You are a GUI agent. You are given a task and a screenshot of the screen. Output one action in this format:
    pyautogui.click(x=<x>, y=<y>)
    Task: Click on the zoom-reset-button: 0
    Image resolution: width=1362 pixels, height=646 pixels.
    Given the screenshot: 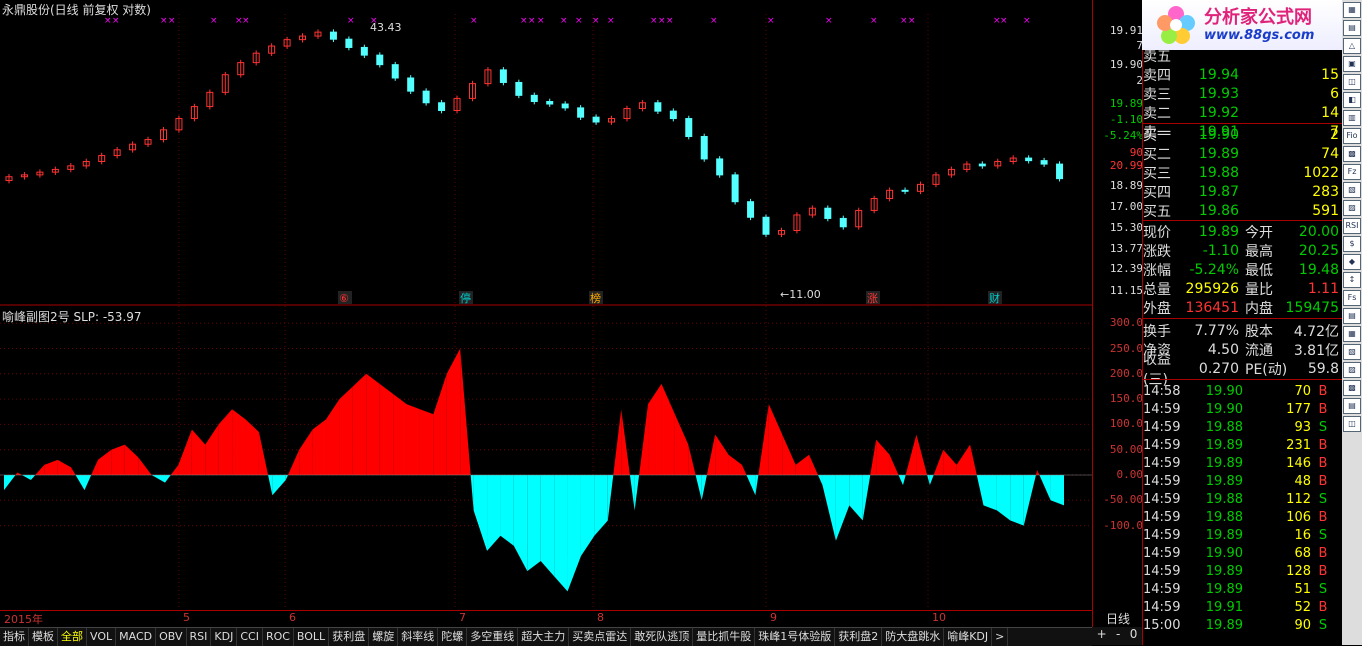 What is the action you would take?
    pyautogui.click(x=1134, y=636)
    